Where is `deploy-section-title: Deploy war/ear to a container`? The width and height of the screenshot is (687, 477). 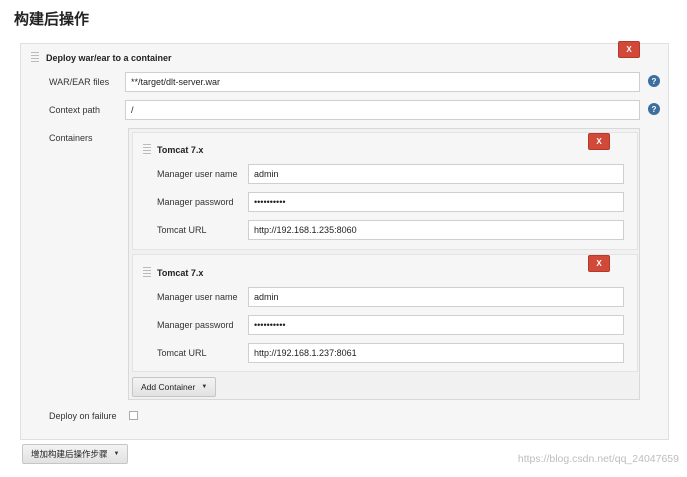 deploy-section-title: Deploy war/ear to a container is located at coordinates (109, 58).